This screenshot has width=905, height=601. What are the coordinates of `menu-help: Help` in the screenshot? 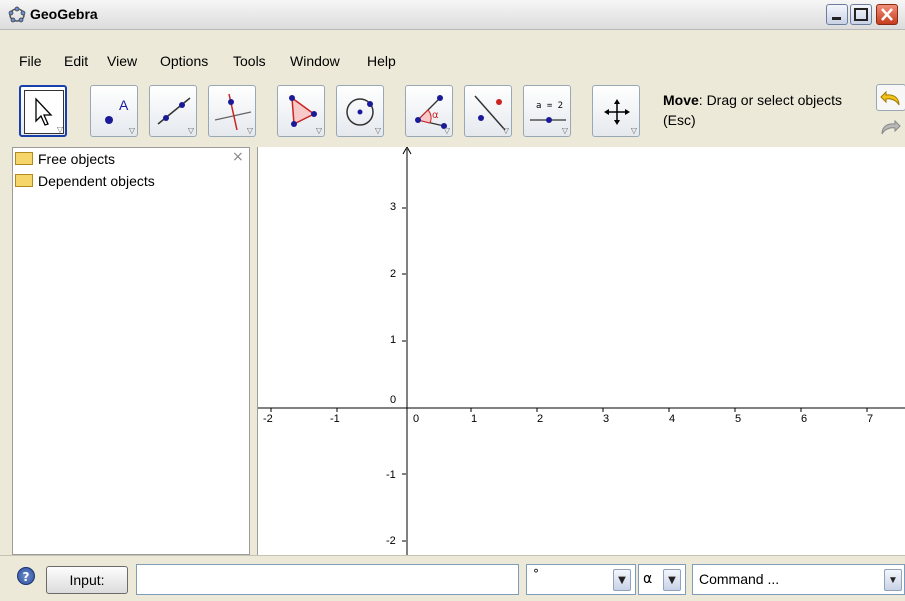 It's located at (381, 61).